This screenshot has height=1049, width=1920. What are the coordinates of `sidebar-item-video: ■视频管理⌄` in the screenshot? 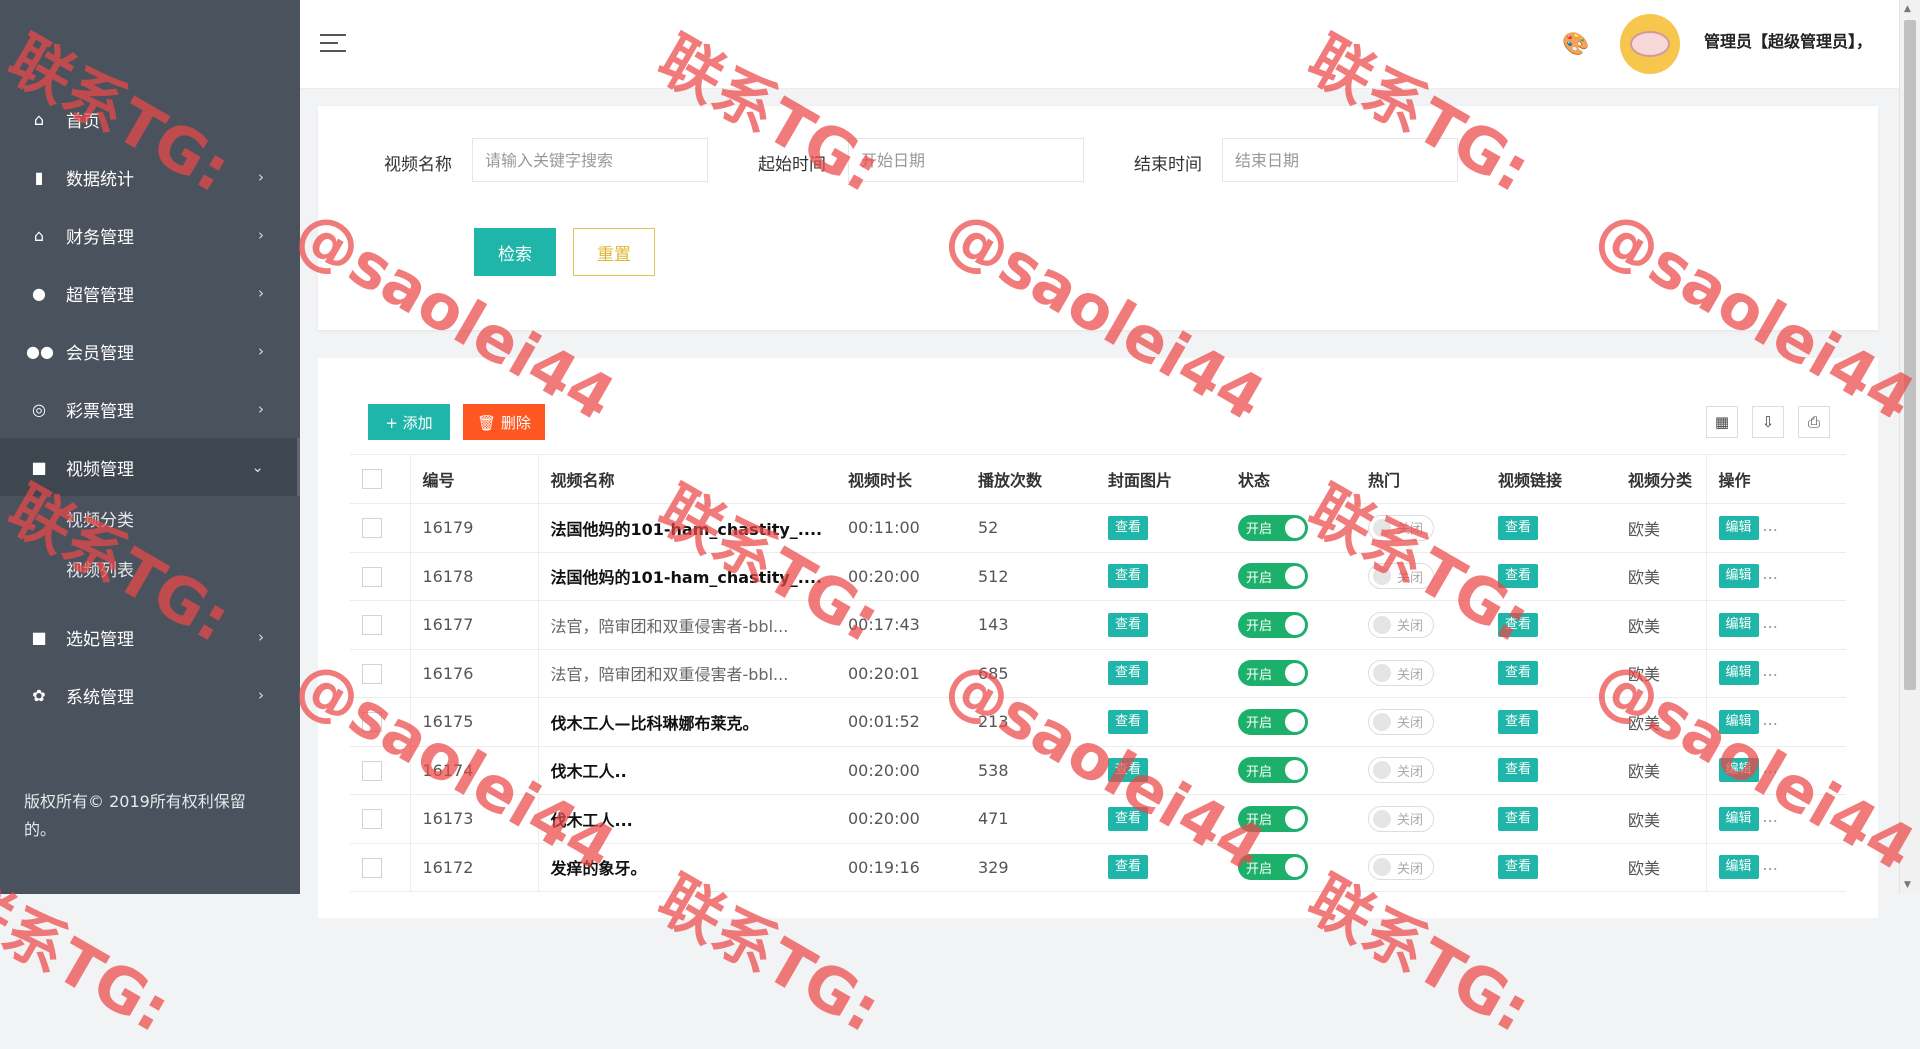 It's located at (150, 467).